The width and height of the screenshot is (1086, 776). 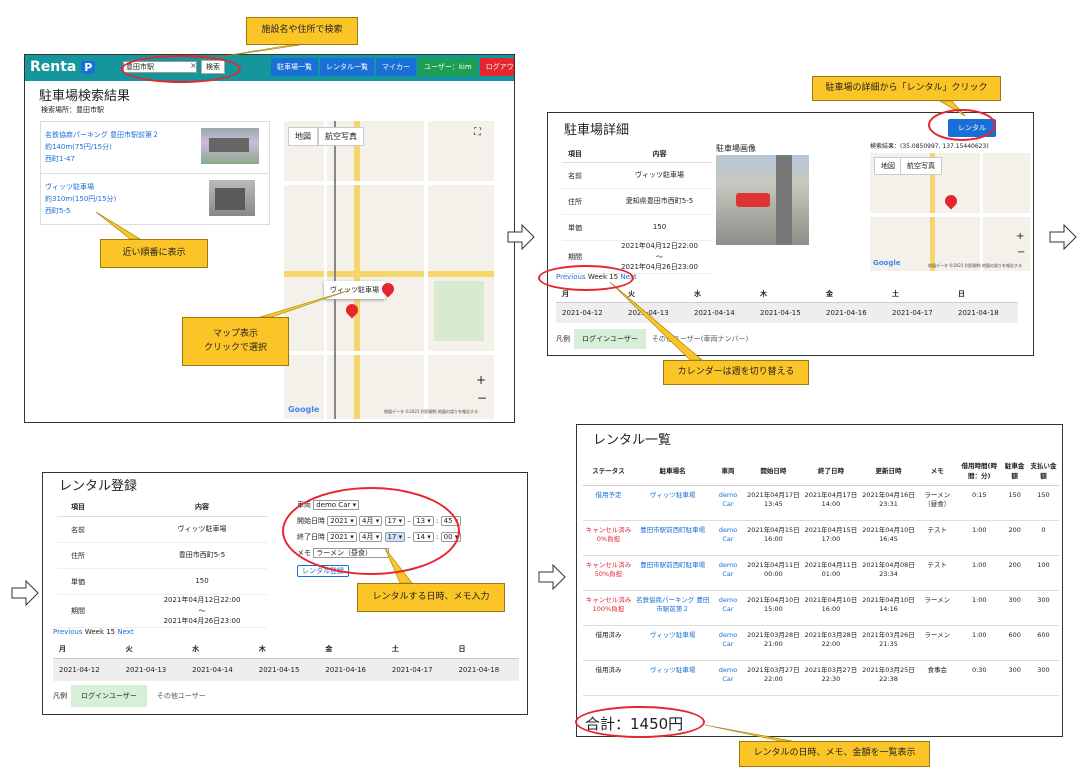 What do you see at coordinates (347, 67) in the screenshot?
I see `nav-button-1: レンタル一覧` at bounding box center [347, 67].